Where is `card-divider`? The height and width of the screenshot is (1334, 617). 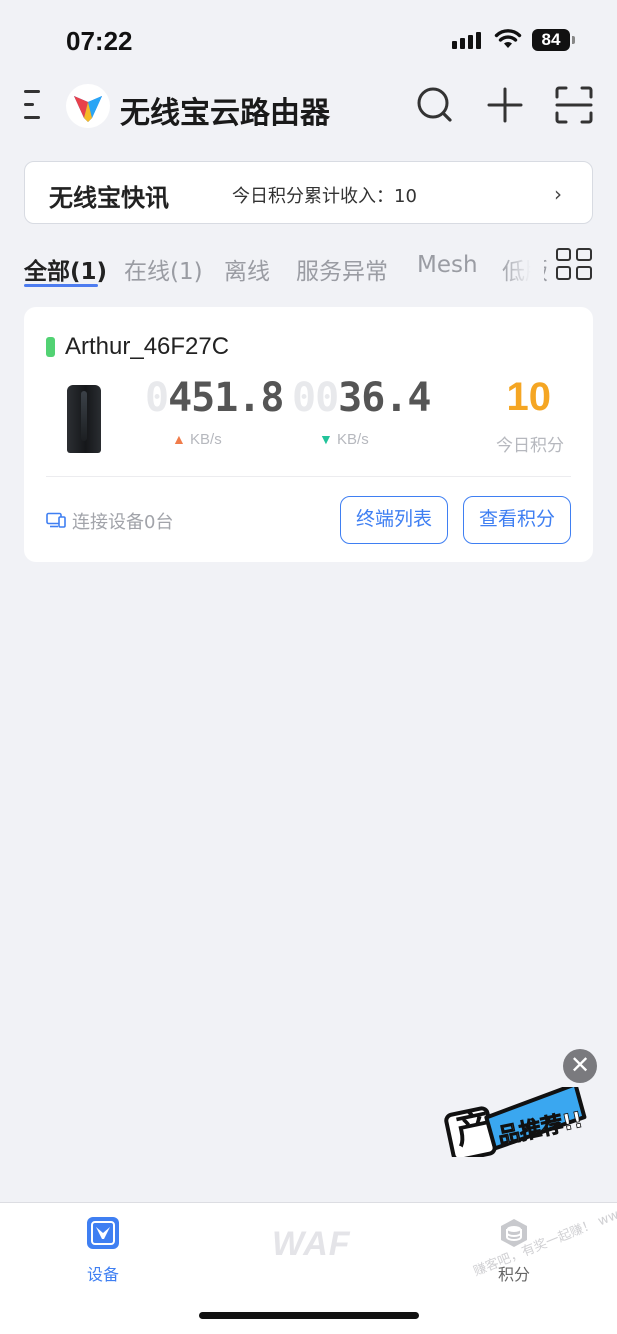
card-divider is located at coordinates (308, 476).